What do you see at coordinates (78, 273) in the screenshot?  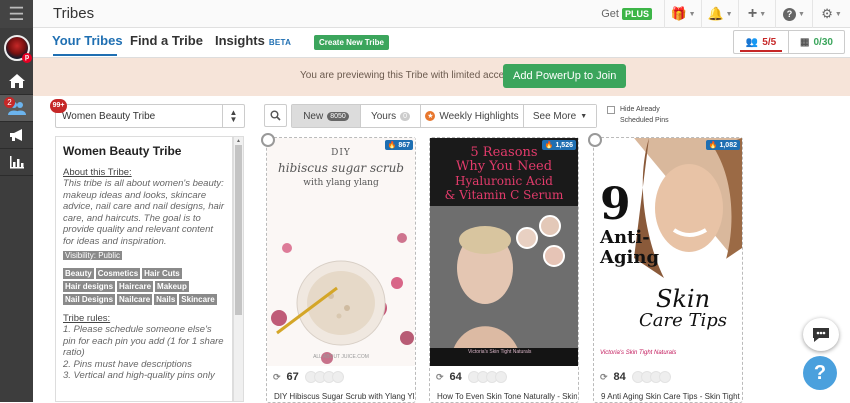 I see `tag: Beauty` at bounding box center [78, 273].